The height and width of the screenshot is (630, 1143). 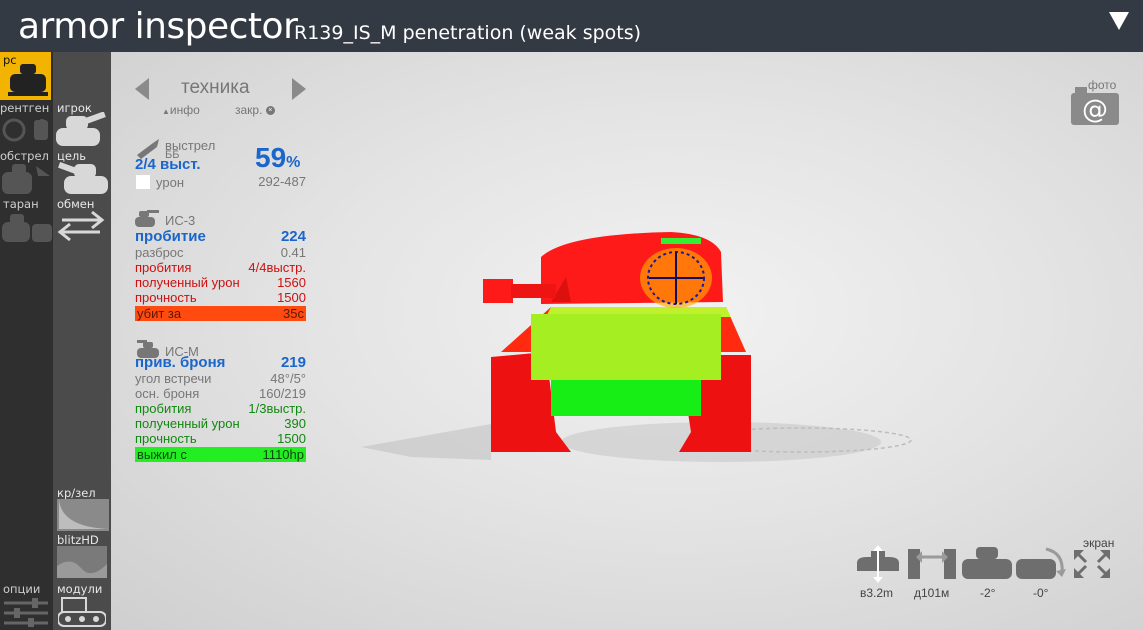 What do you see at coordinates (293, 236) in the screenshot?
I see `attacker-penetration-value: 224` at bounding box center [293, 236].